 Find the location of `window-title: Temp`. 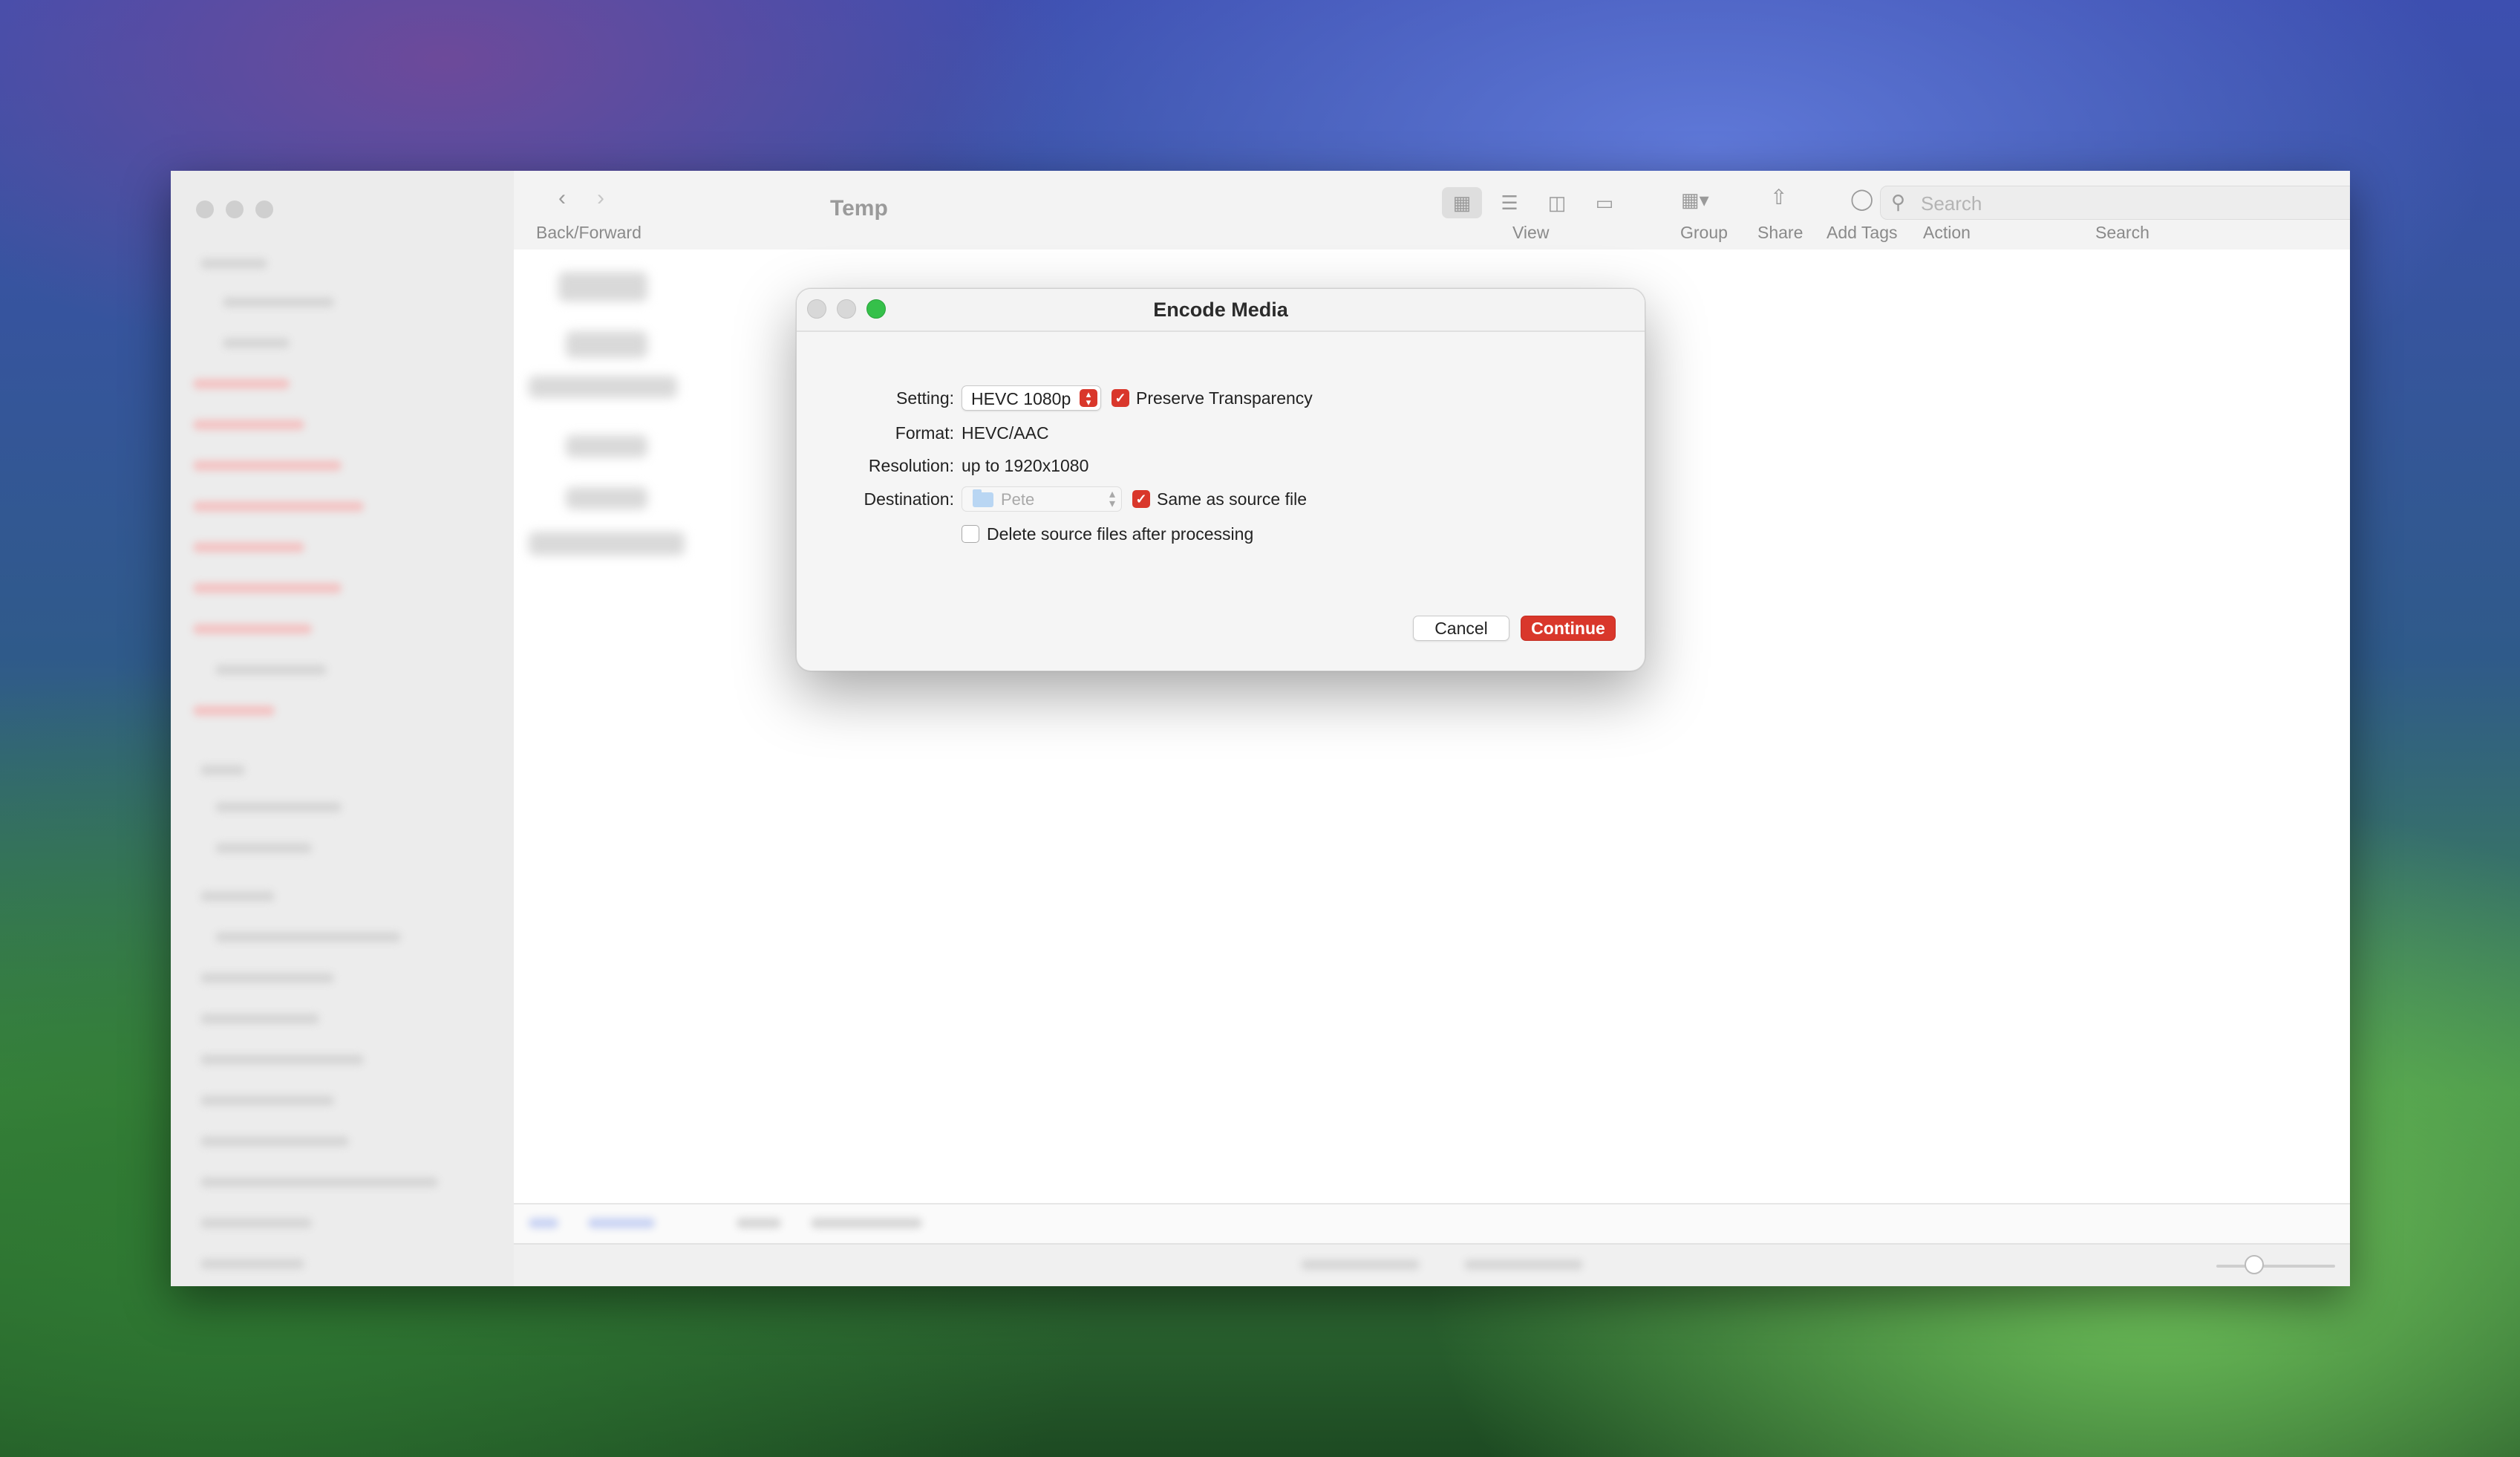

window-title: Temp is located at coordinates (859, 208).